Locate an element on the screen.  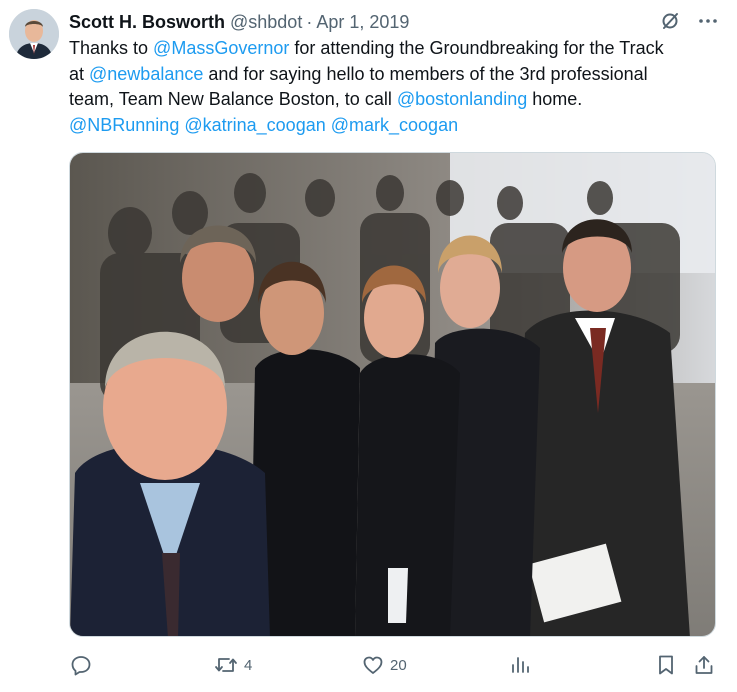
mention-link: @newbalance is located at coordinates (146, 74).